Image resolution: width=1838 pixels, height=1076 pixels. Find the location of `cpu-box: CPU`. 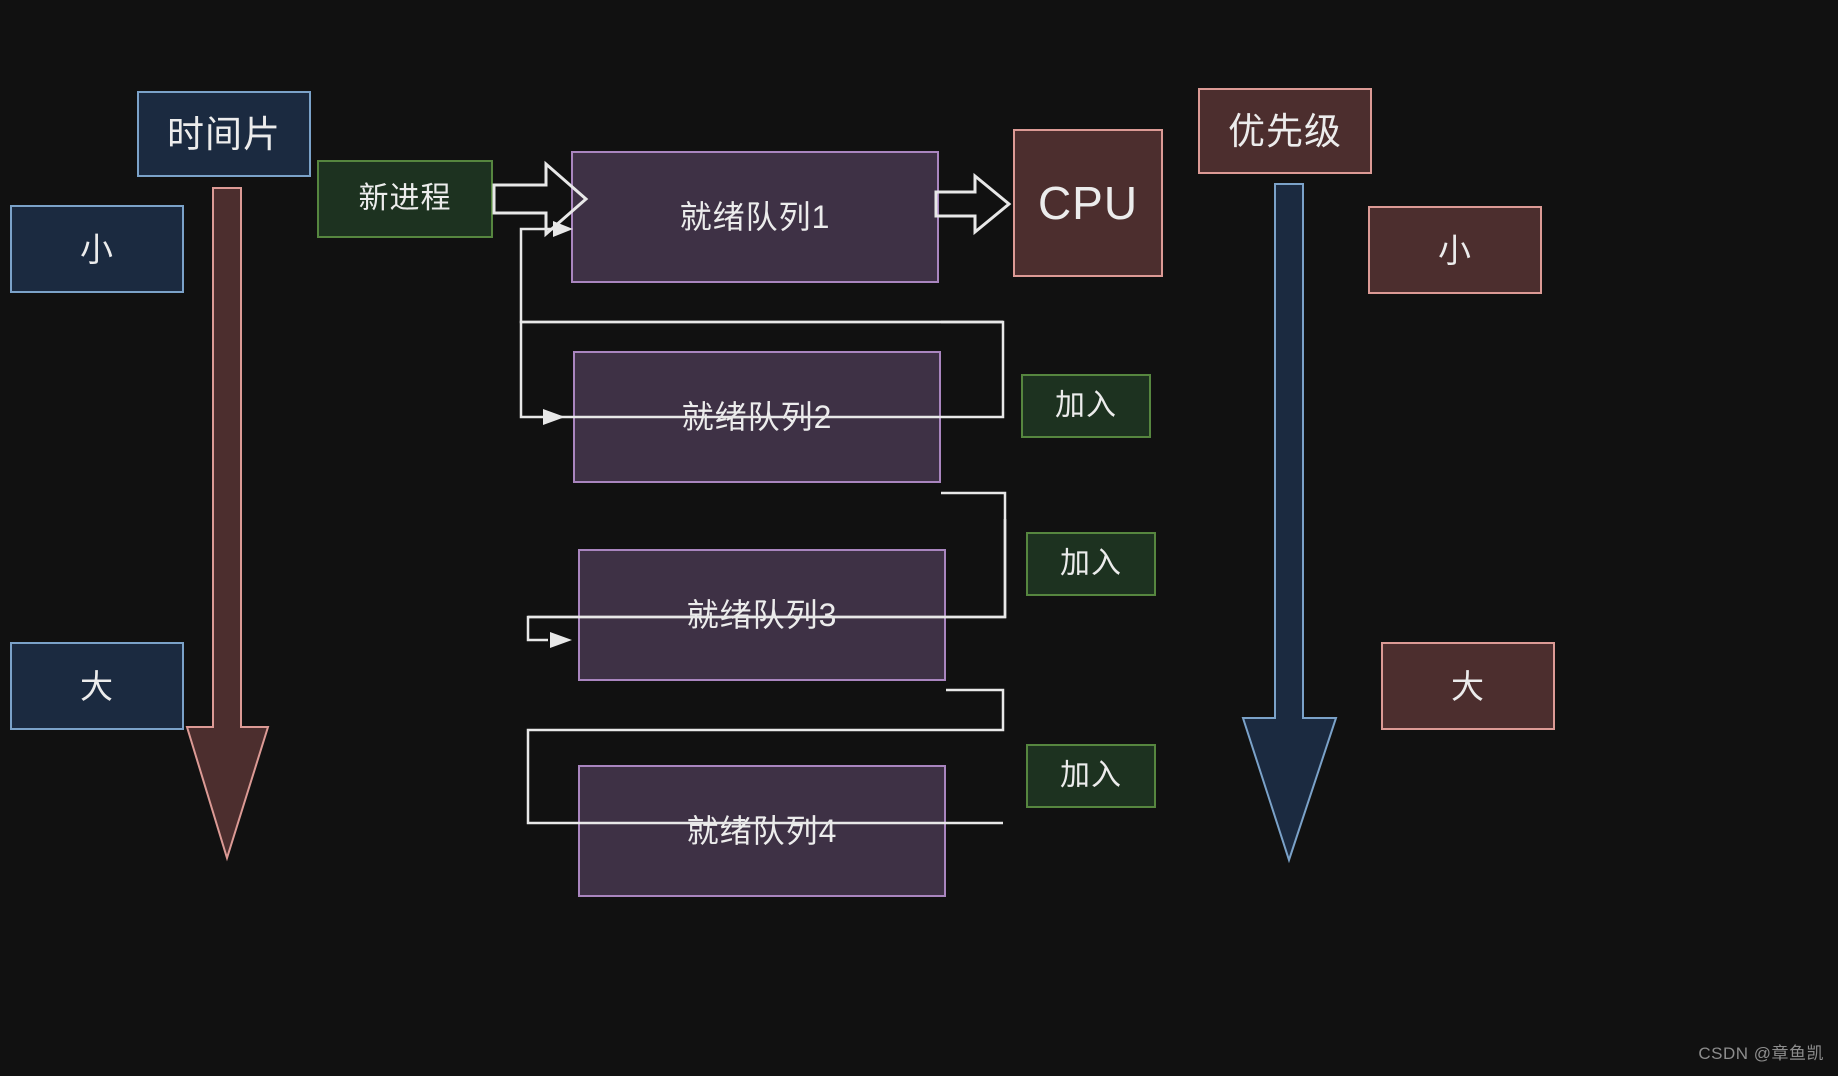

cpu-box: CPU is located at coordinates (1088, 203).